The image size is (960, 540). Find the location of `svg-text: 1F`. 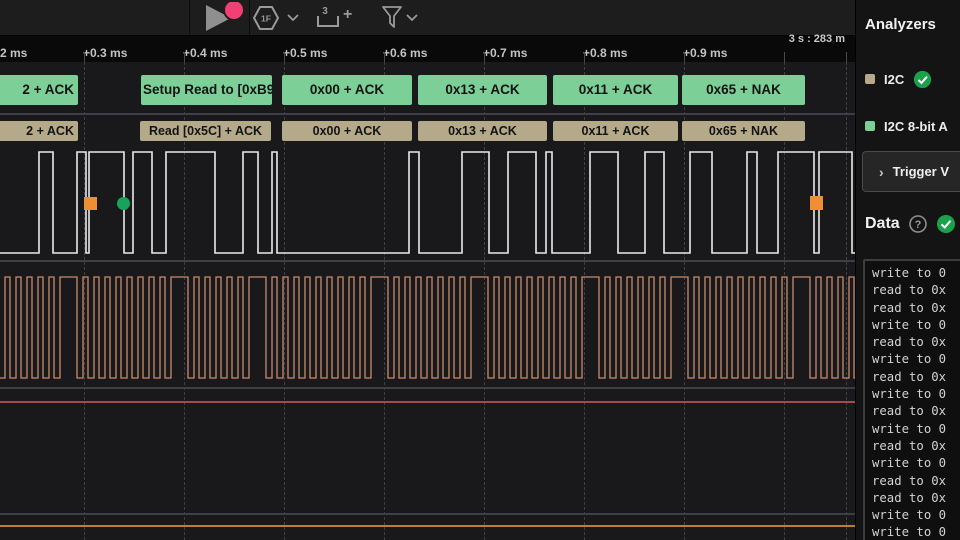

svg-text: 1F is located at coordinates (266, 19).